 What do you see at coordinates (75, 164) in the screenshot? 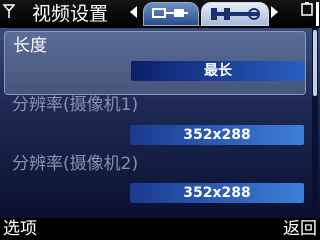
I see `setting-label: 分辨率(摄像机2)` at bounding box center [75, 164].